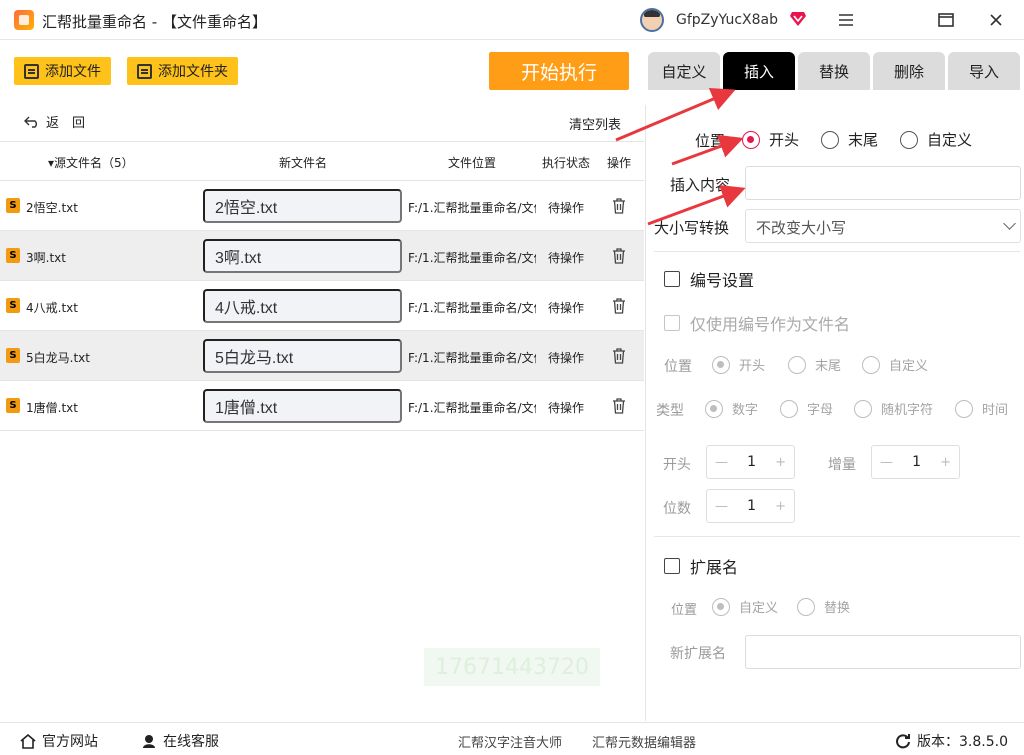 The height and width of the screenshot is (755, 1024). I want to click on online-support-link: 在线客服, so click(180, 741).